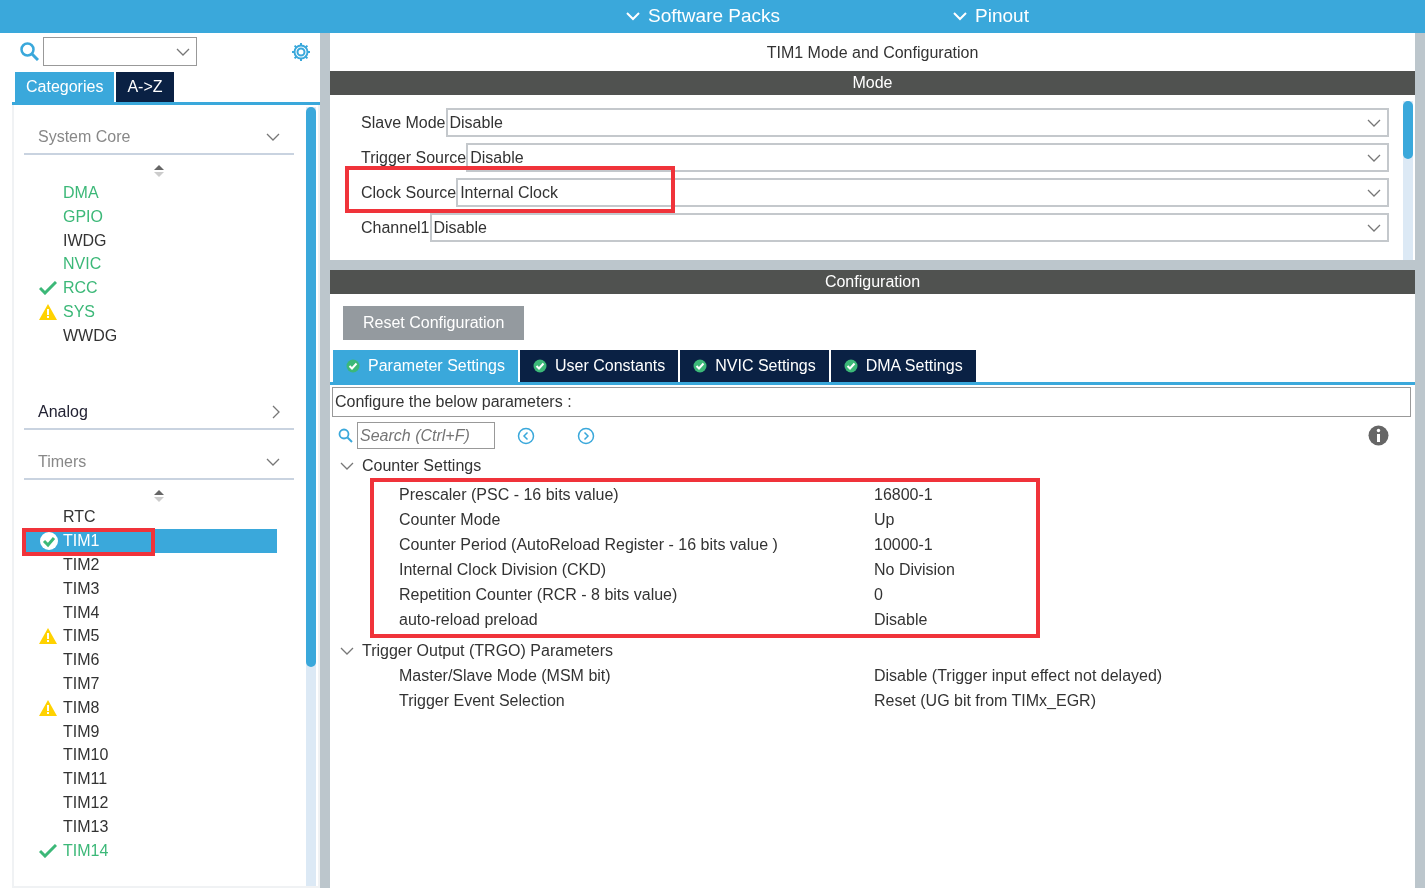 The width and height of the screenshot is (1425, 888). I want to click on peripheral-item: TIM10, so click(150, 755).